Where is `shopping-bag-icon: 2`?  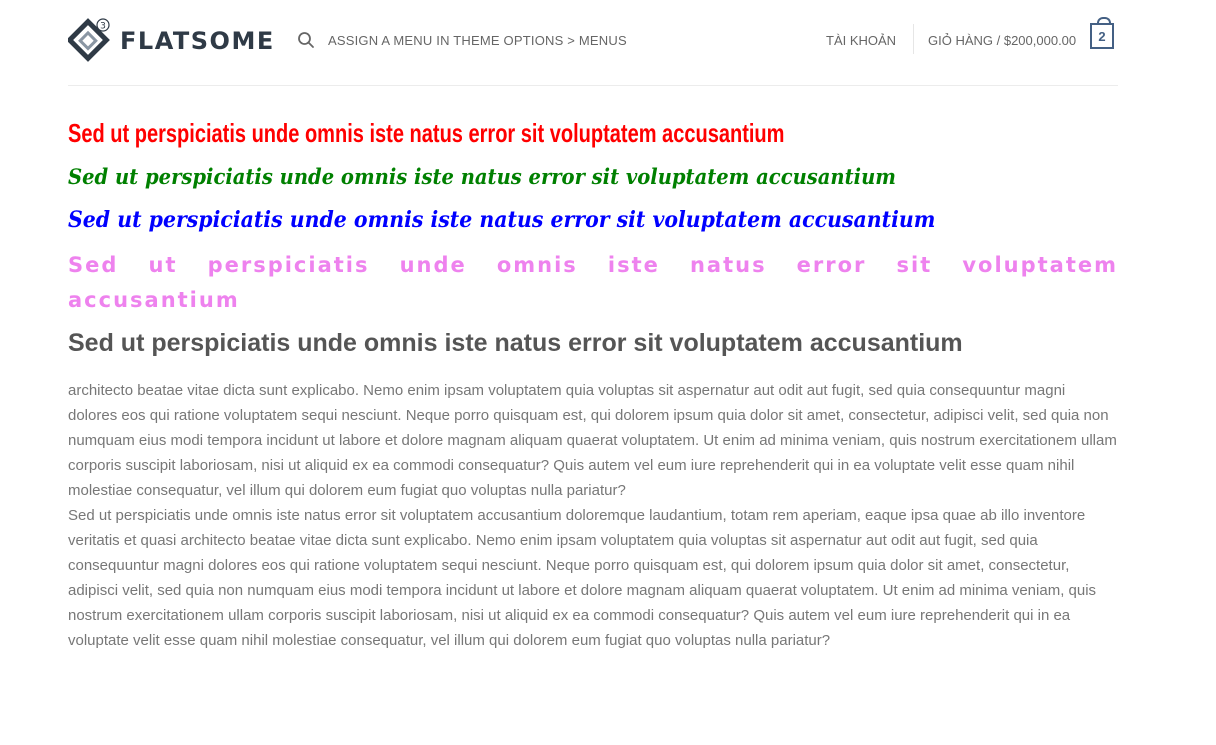 shopping-bag-icon: 2 is located at coordinates (1102, 33).